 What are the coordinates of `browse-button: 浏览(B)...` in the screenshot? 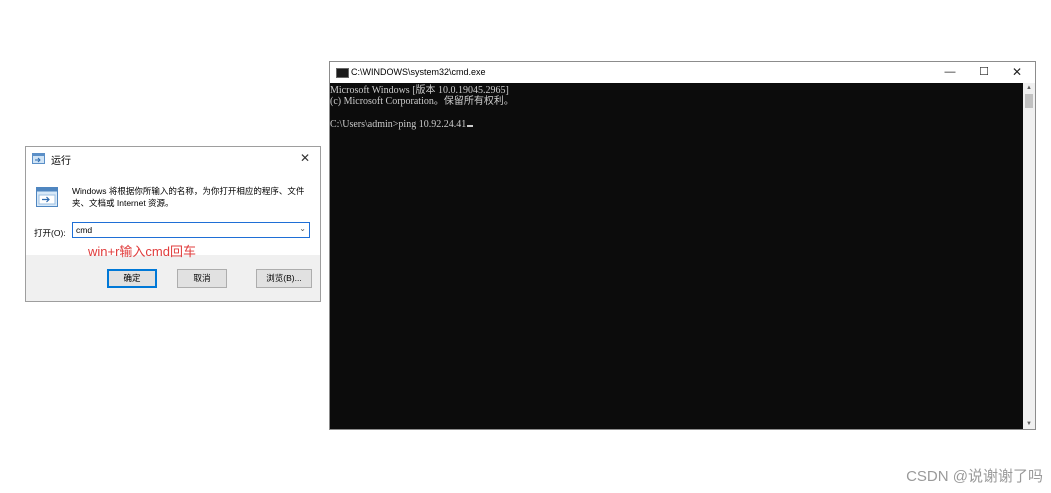 It's located at (284, 278).